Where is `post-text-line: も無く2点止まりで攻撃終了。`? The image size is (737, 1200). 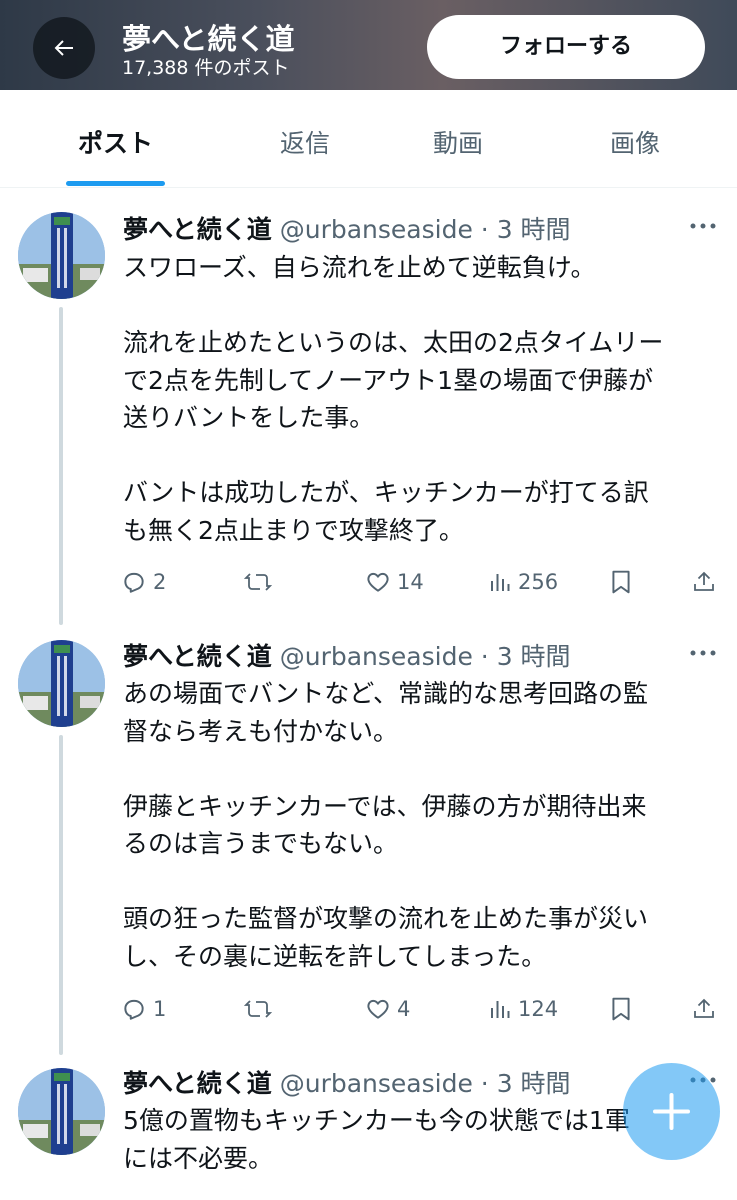 post-text-line: も無く2点止まりで攻撃終了。 is located at coordinates (293, 530).